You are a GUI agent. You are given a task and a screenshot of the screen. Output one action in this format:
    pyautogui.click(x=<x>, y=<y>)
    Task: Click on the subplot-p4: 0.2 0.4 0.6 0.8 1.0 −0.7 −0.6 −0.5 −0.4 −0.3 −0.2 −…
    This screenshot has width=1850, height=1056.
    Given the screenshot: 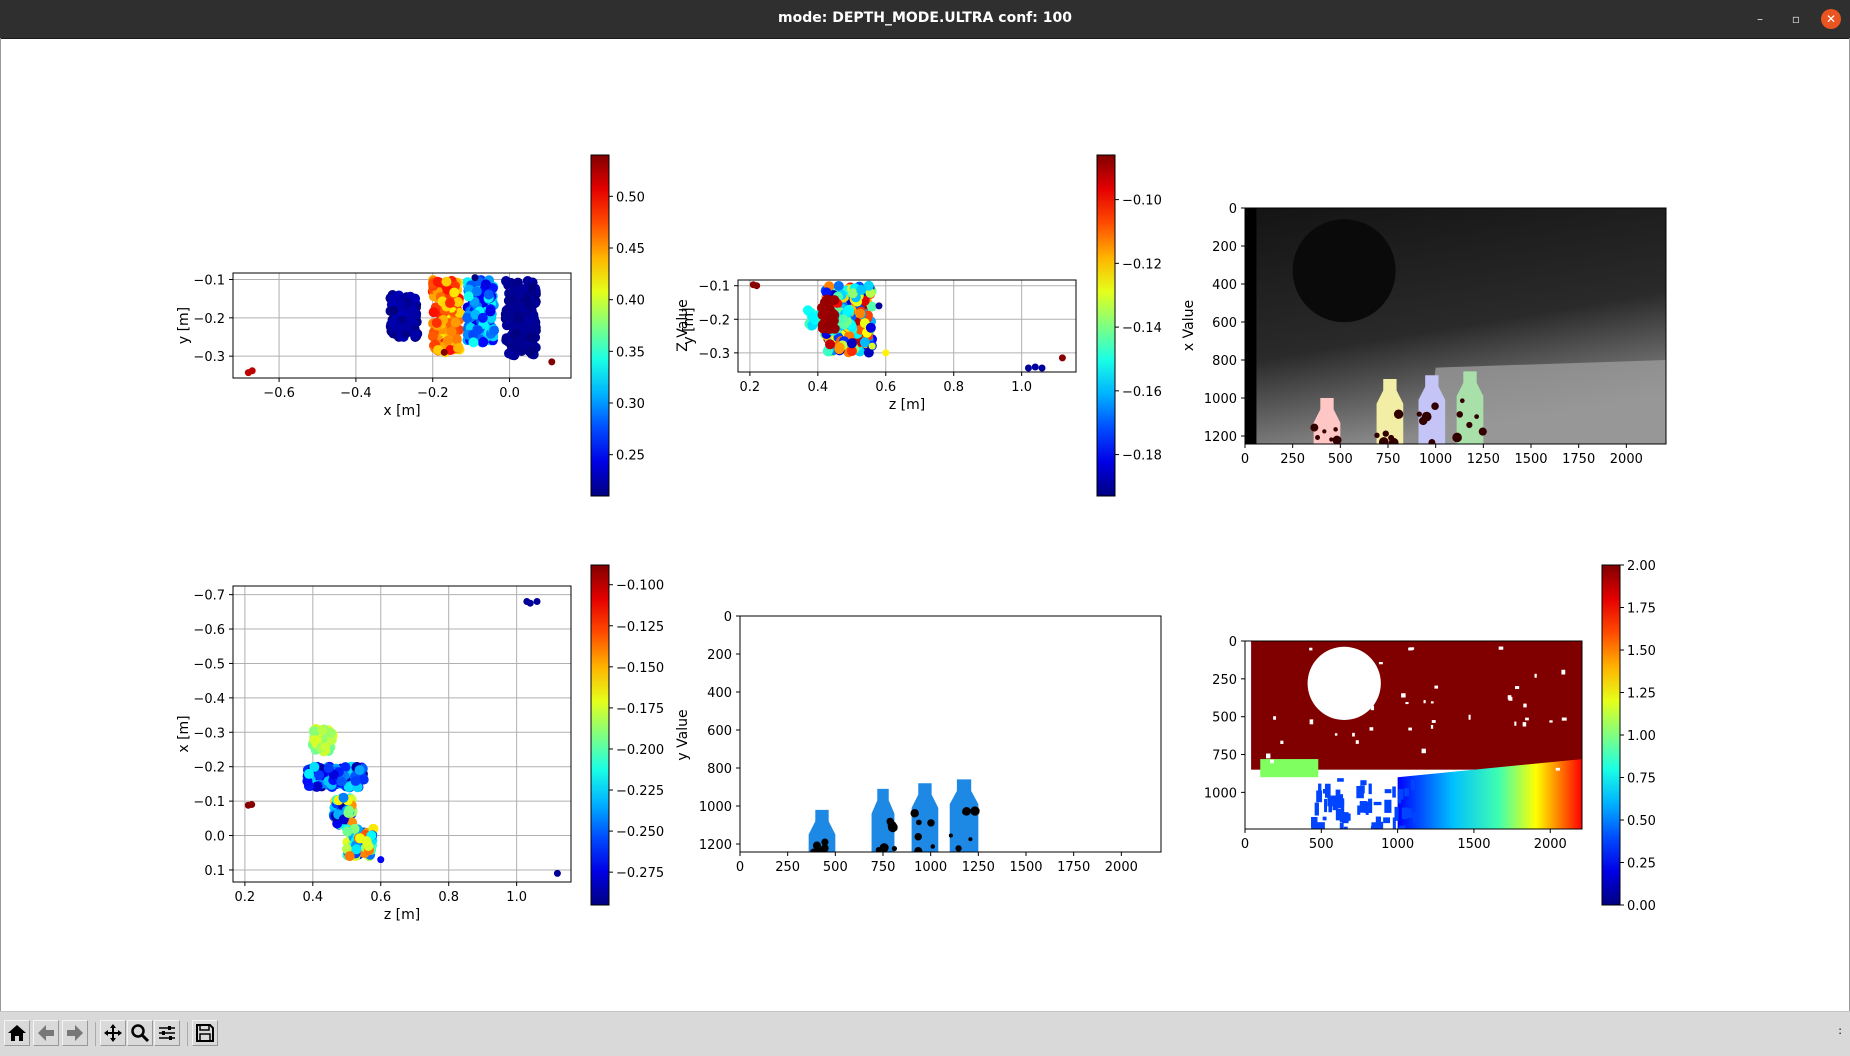 What is the action you would take?
    pyautogui.click(x=433, y=743)
    